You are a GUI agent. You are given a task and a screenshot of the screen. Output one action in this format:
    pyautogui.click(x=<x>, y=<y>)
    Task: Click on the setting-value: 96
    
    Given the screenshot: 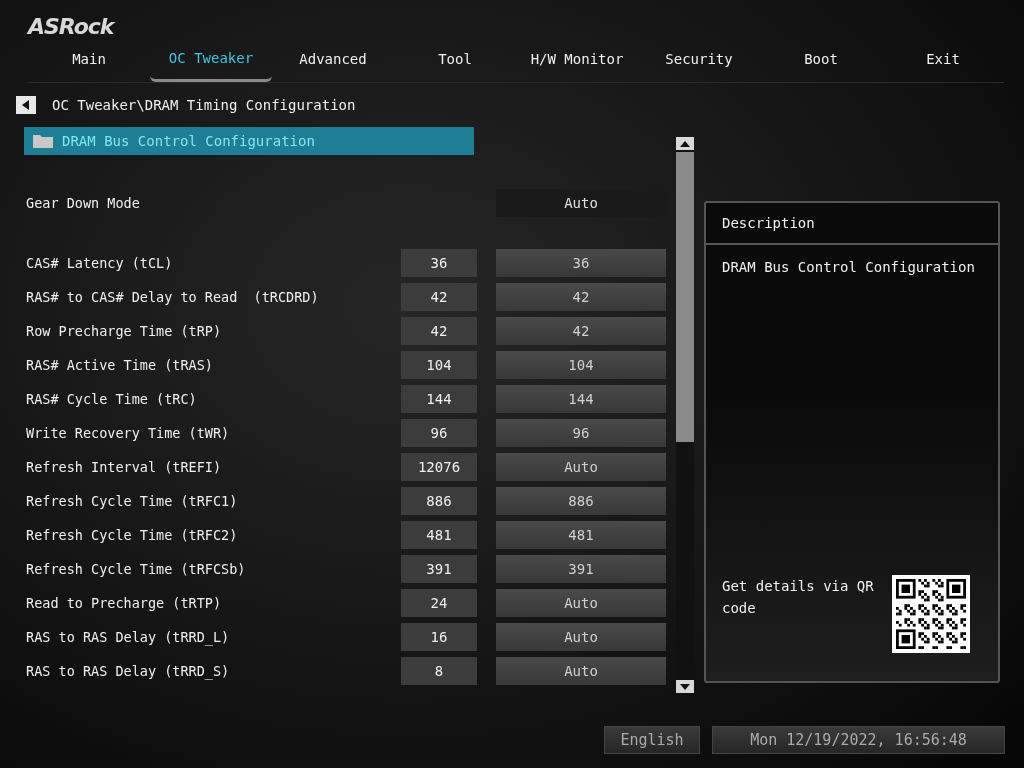 What is the action you would take?
    pyautogui.click(x=581, y=433)
    